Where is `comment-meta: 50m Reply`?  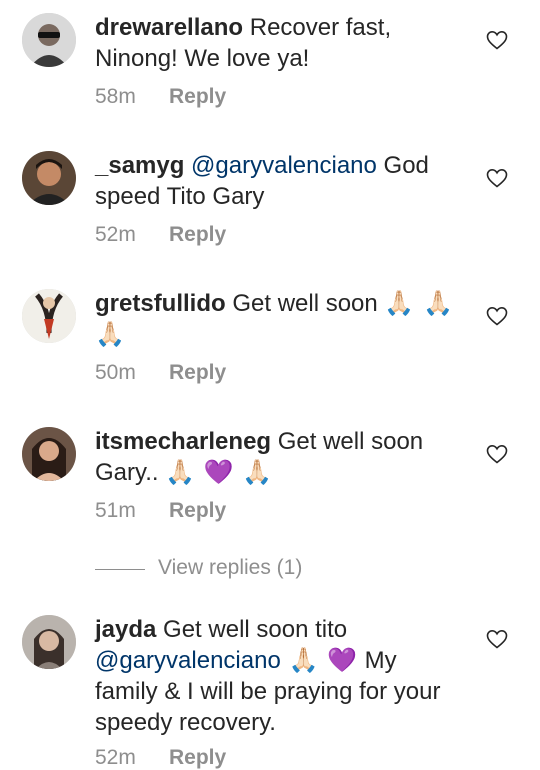 comment-meta: 50m Reply is located at coordinates (160, 373).